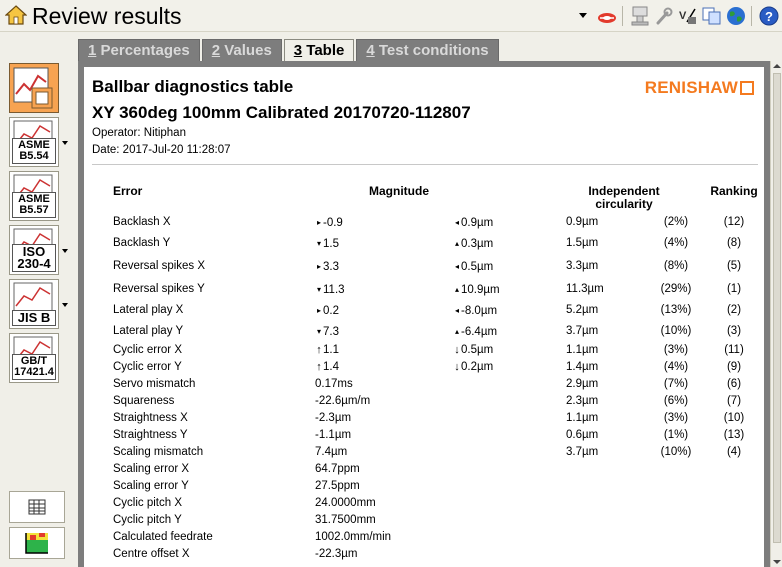 Image resolution: width=782 pixels, height=567 pixels. Describe the element at coordinates (676, 401) in the screenshot. I see `circularity-percent: (6%)` at that location.